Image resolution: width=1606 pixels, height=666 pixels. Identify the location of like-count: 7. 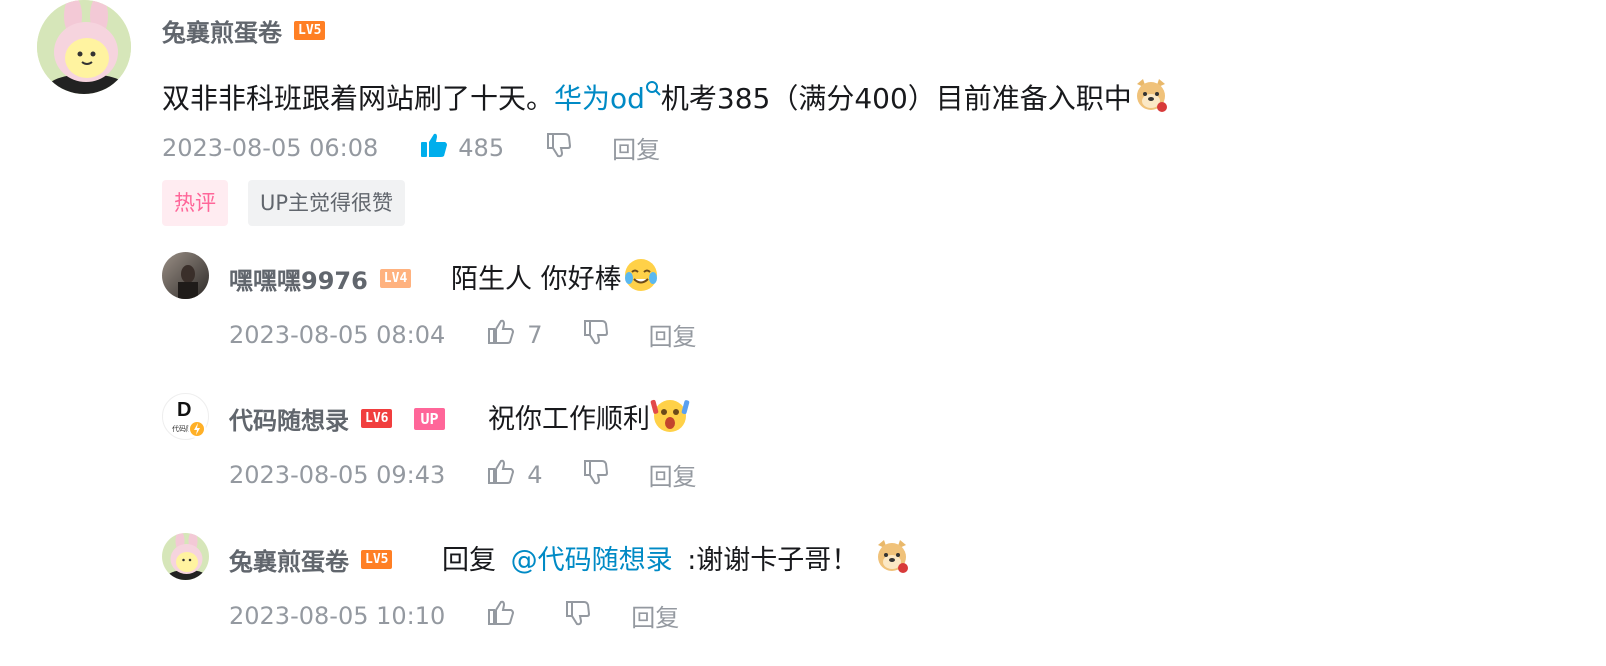
(535, 334).